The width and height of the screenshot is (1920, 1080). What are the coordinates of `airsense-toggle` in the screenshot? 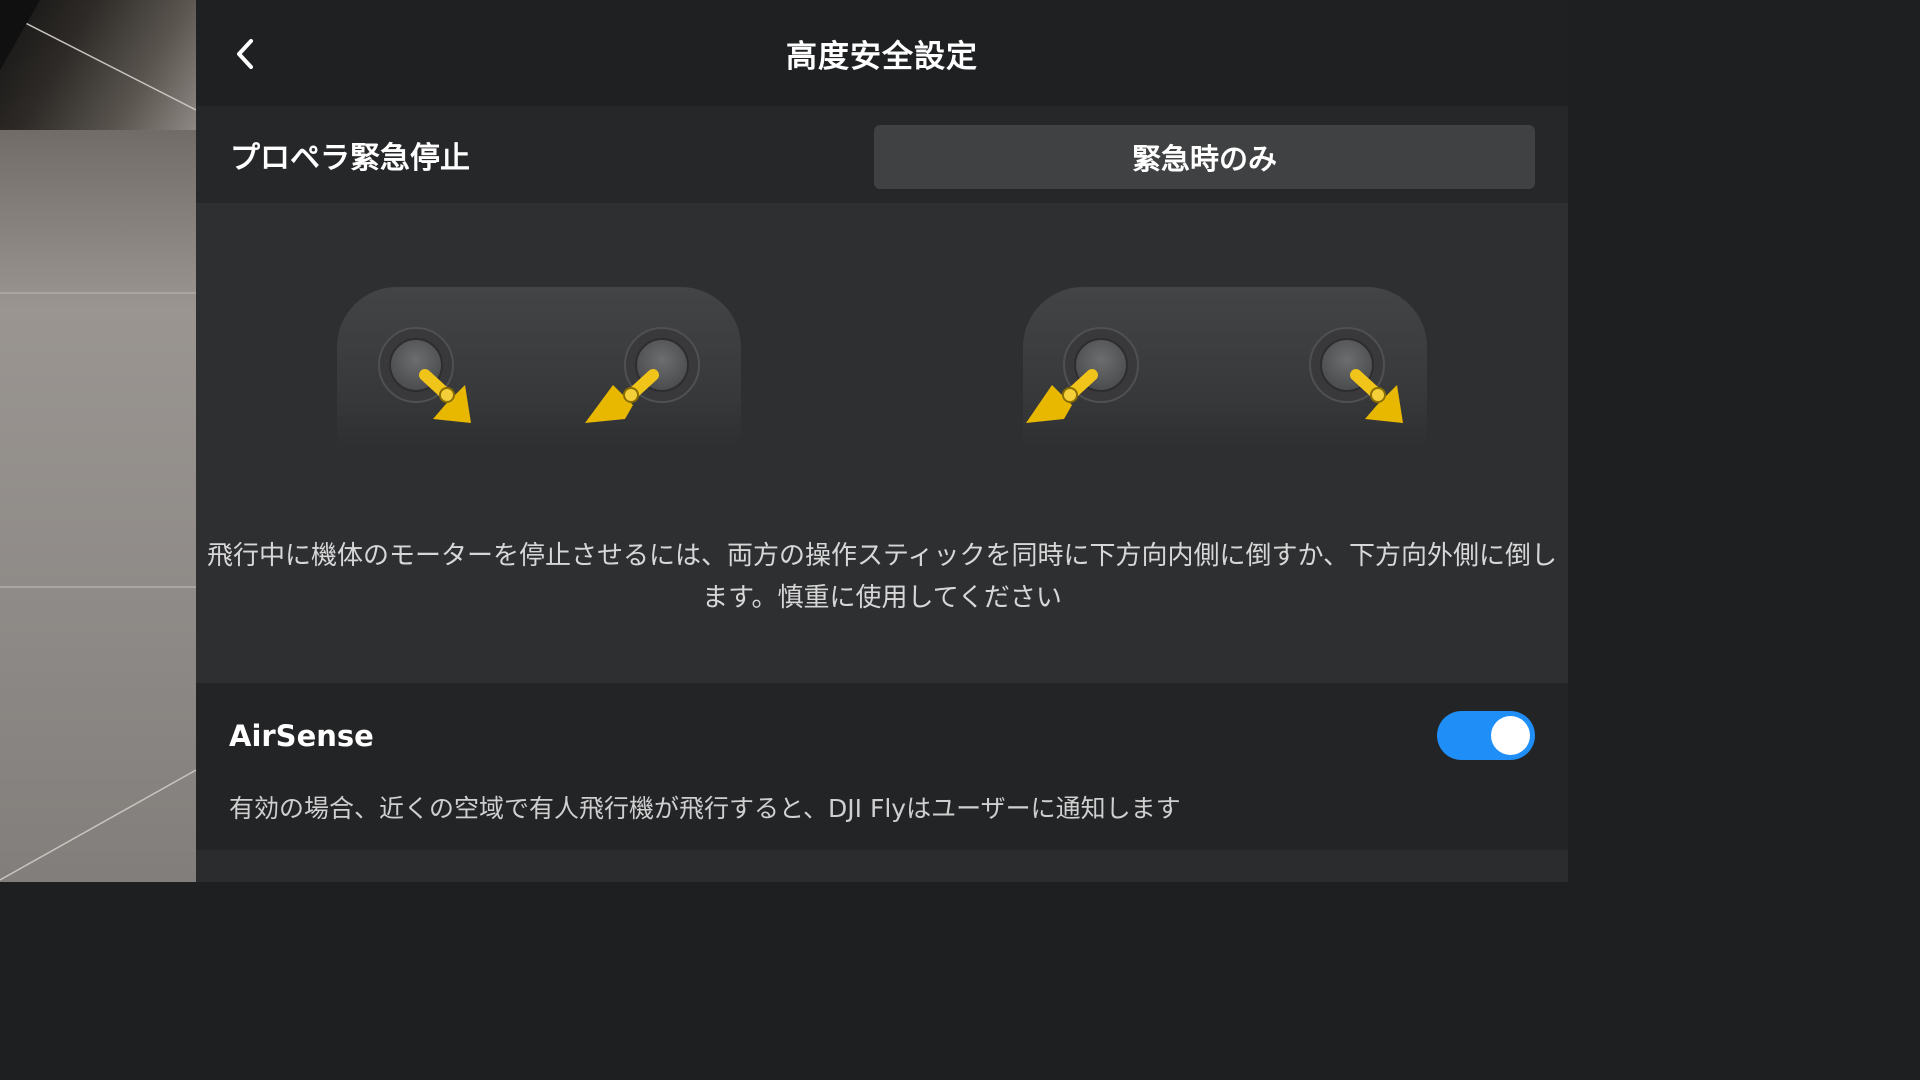 It's located at (1486, 735).